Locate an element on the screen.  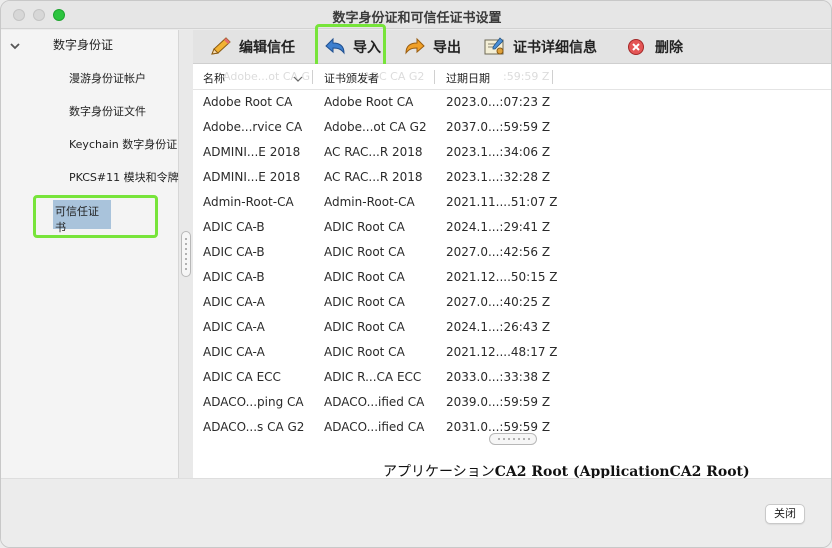
cell-issuer: Admin-Root-CA is located at coordinates (369, 202).